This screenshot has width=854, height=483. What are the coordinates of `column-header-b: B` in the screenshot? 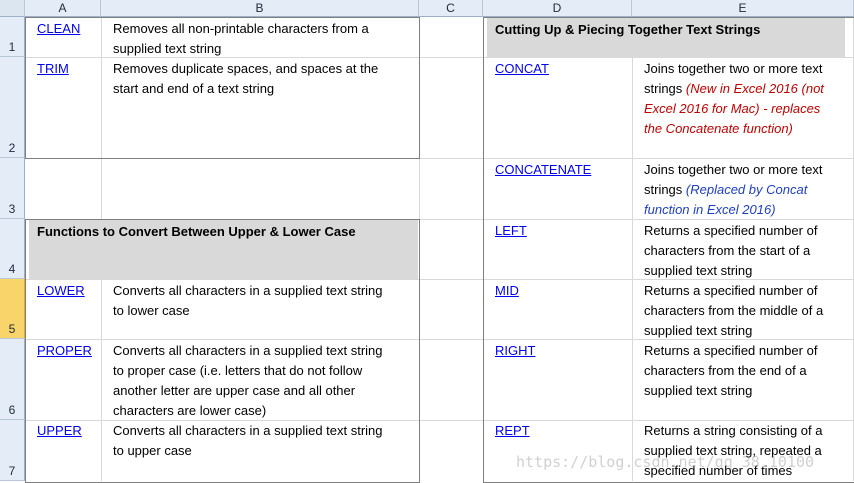 It's located at (260, 8).